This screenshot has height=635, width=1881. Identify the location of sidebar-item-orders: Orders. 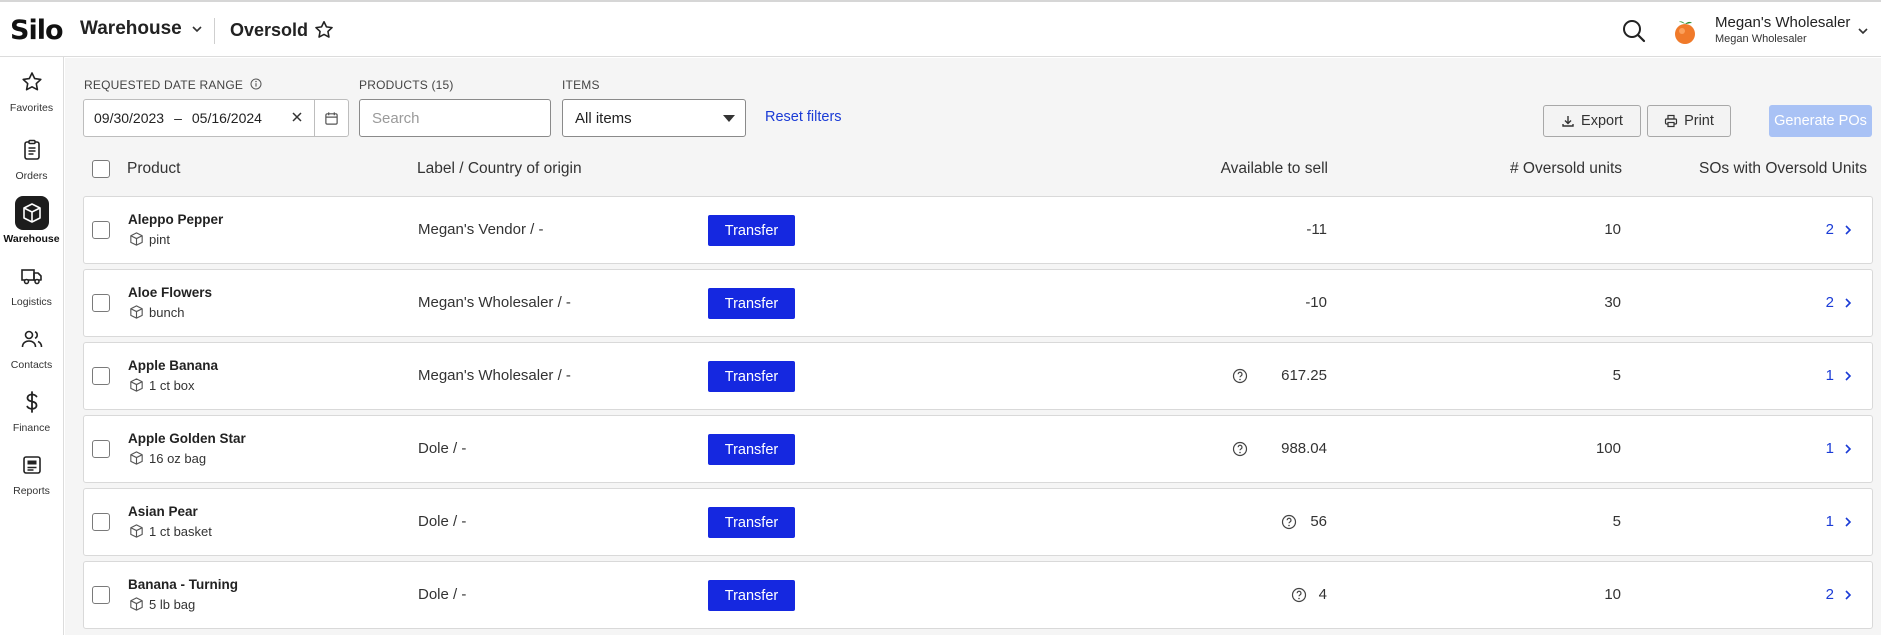
(31, 162).